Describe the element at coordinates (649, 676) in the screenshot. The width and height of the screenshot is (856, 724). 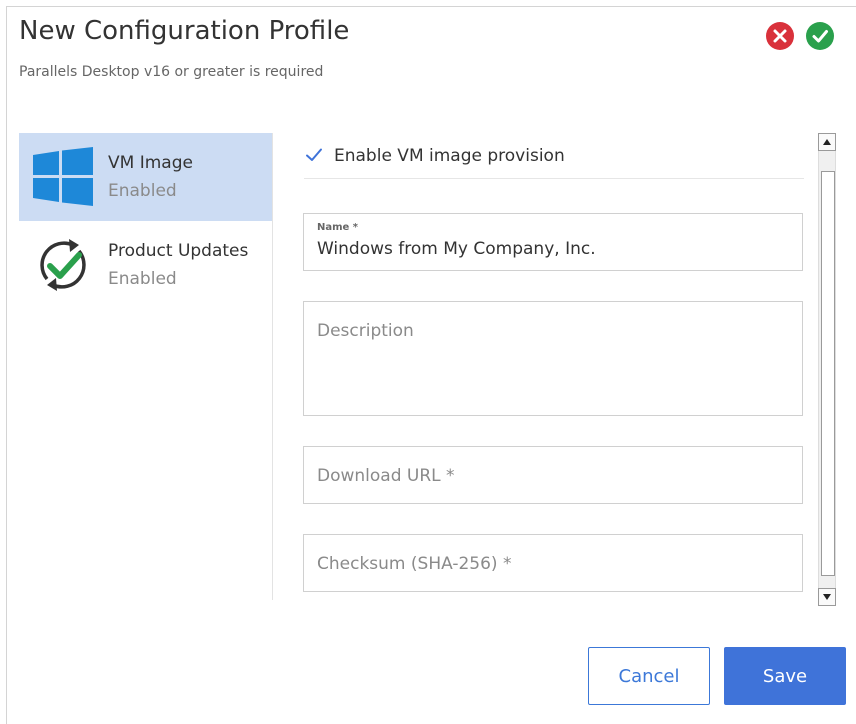
I see `cancel-button: Cancel` at that location.